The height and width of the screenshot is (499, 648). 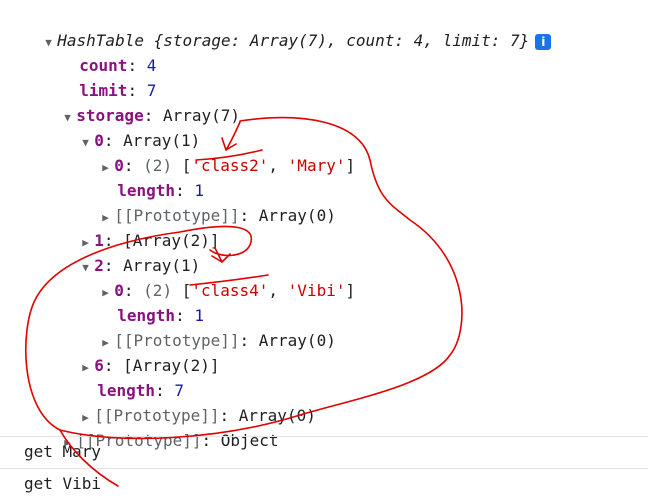 I want to click on storage-0-length-row: length: 1, so click(x=151, y=179).